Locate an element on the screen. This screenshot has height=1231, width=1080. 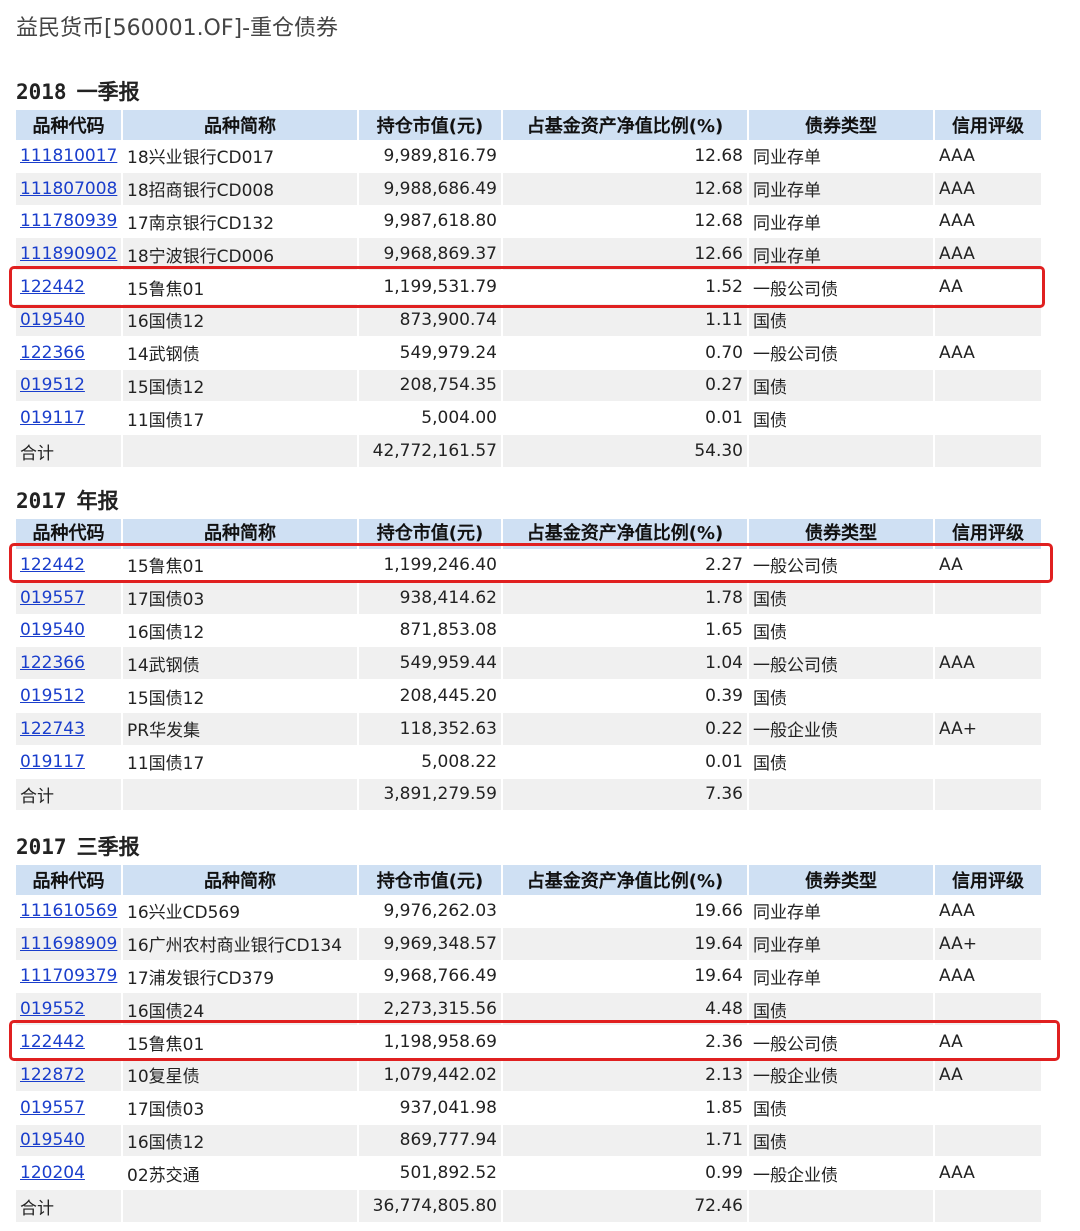
column-header: 持仓市值(元) is located at coordinates (430, 125).